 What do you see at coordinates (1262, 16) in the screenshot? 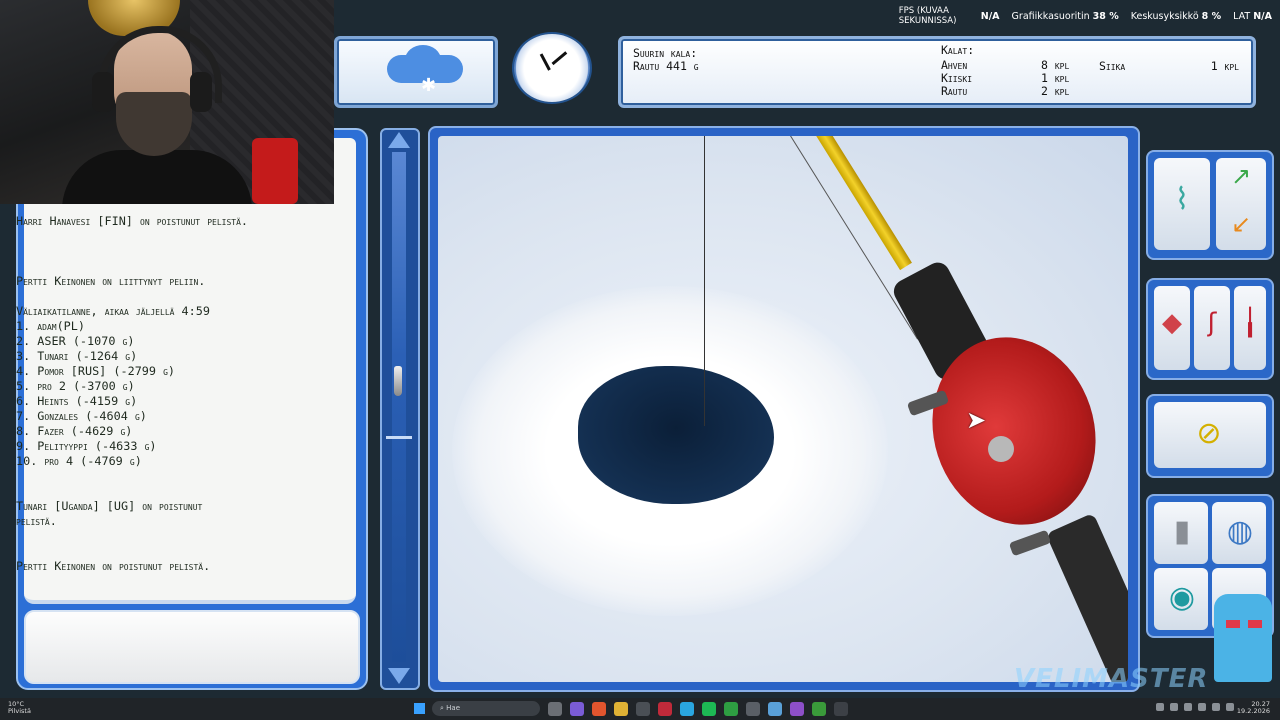
I see `lat-value: N/A` at bounding box center [1262, 16].